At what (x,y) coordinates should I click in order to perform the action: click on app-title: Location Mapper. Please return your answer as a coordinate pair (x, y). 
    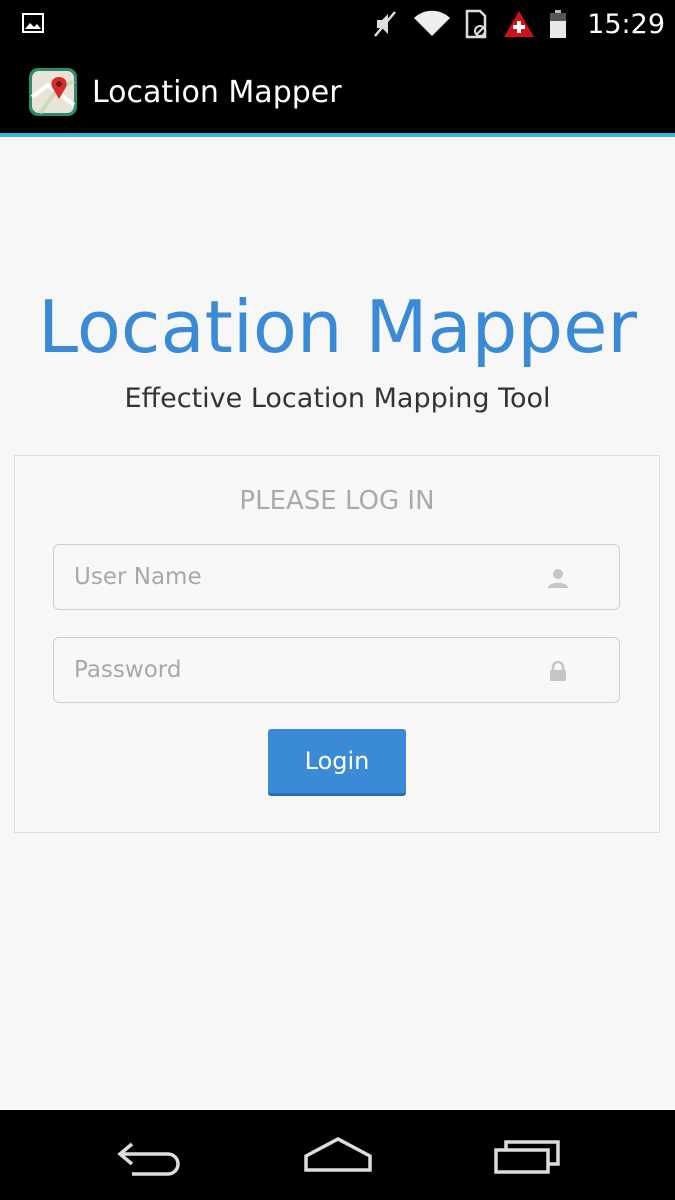
    Looking at the image, I should click on (217, 92).